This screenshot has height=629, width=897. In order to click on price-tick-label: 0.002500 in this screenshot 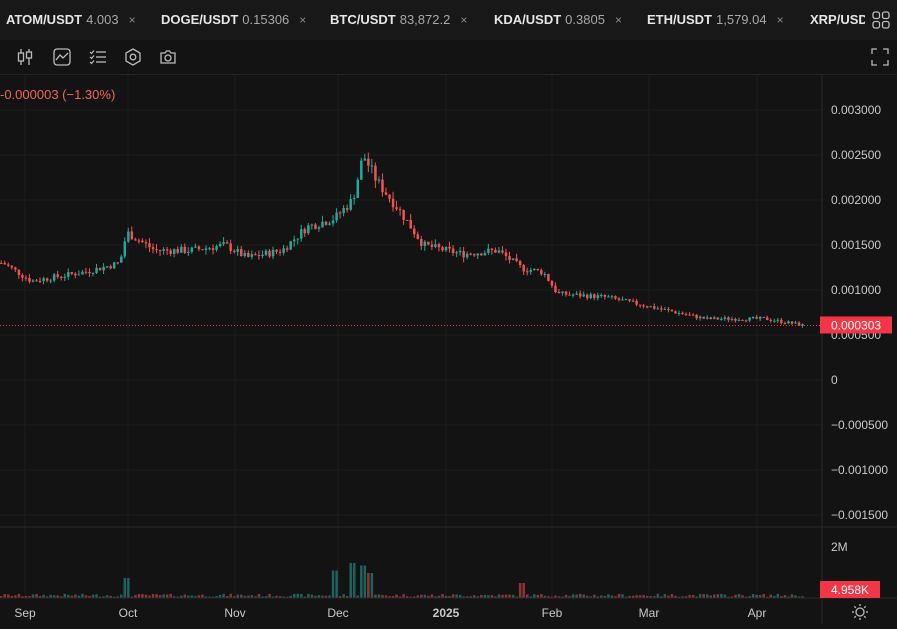, I will do `click(856, 155)`.